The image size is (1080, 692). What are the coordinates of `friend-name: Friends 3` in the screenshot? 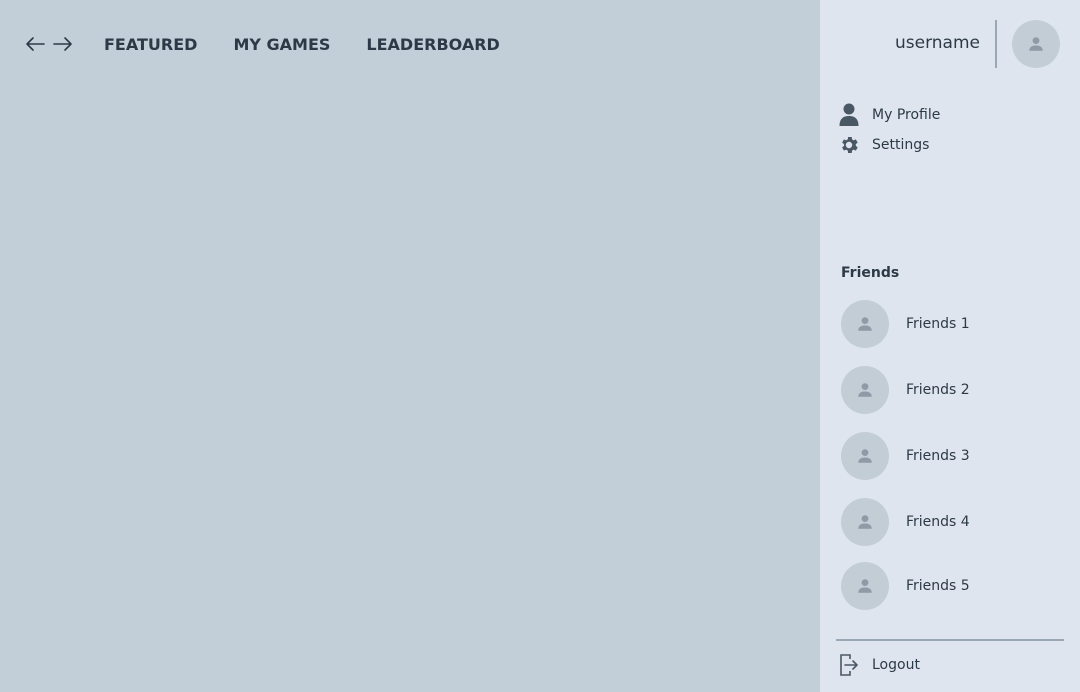 It's located at (938, 456).